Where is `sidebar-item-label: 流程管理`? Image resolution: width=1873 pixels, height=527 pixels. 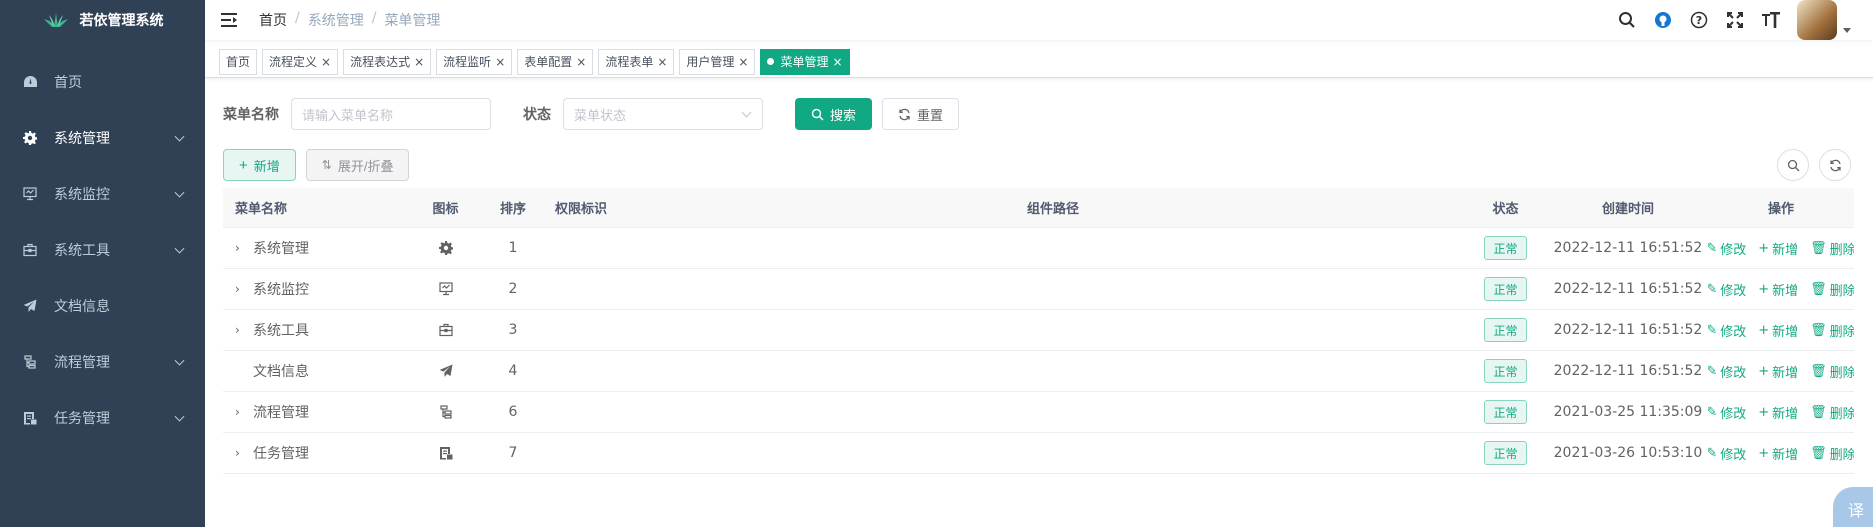
sidebar-item-label: 流程管理 is located at coordinates (82, 363).